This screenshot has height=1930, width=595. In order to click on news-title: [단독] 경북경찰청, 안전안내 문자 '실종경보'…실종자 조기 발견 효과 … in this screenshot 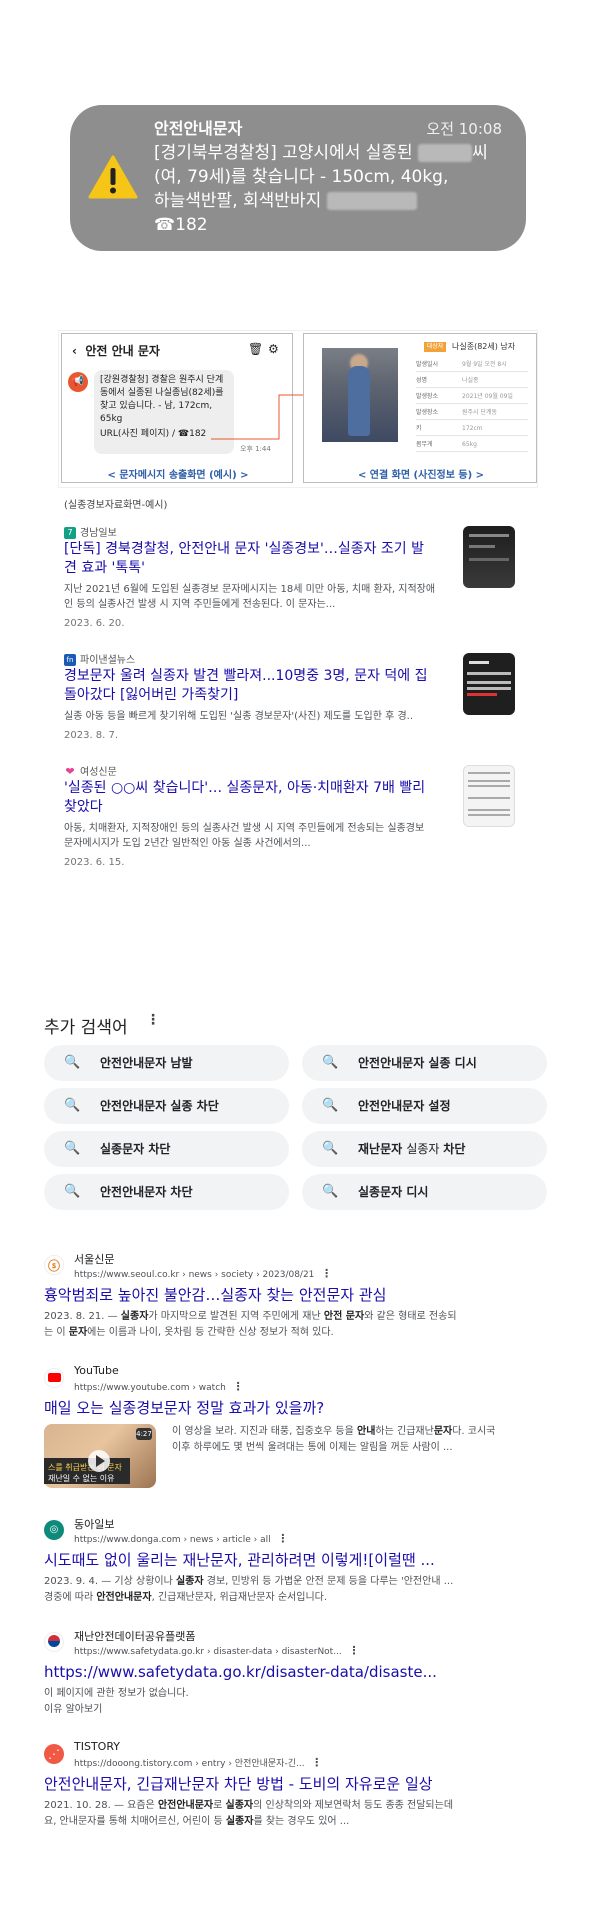, I will do `click(259, 559)`.